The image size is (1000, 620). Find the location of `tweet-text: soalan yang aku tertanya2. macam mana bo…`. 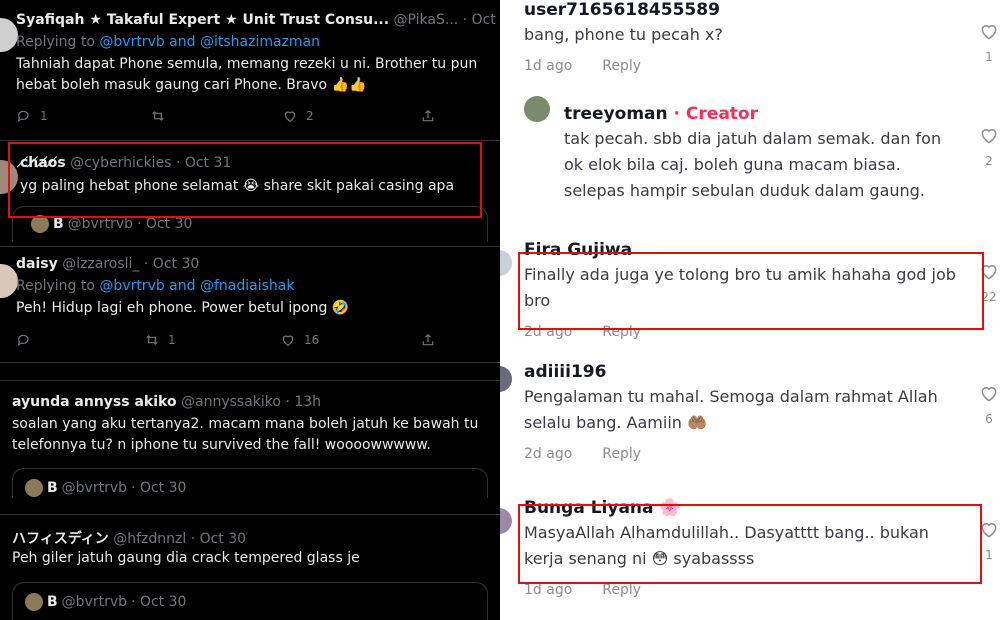

tweet-text: soalan yang aku tertanya2. macam mana bo… is located at coordinates (245, 434).